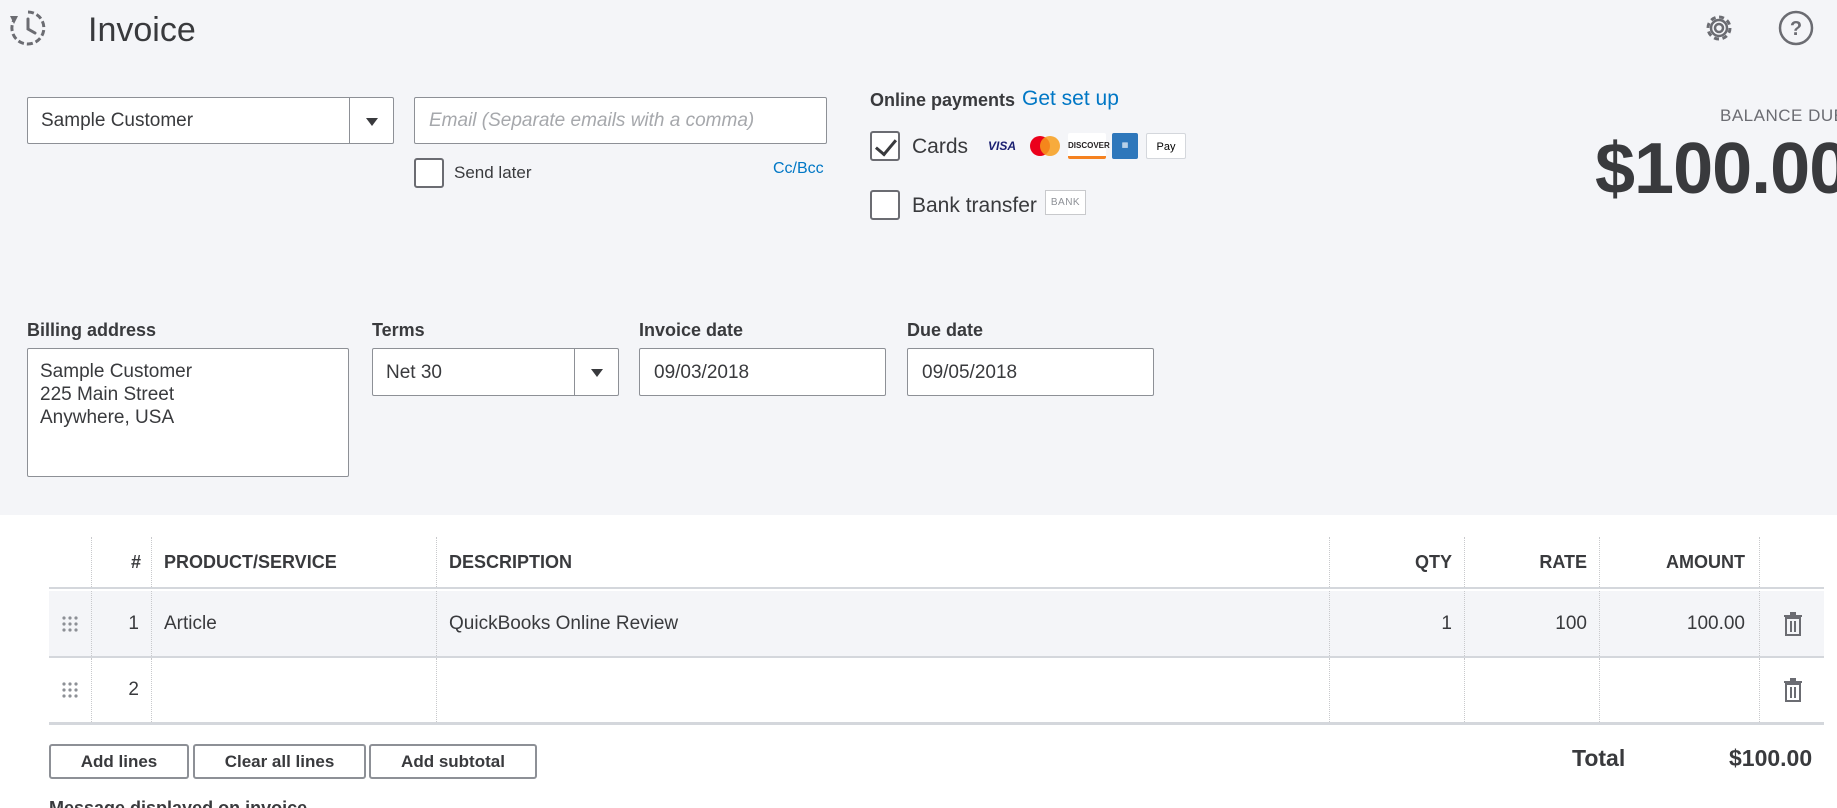 The width and height of the screenshot is (1837, 808). What do you see at coordinates (798, 169) in the screenshot?
I see `ccbcc-link: Cc/Bcc` at bounding box center [798, 169].